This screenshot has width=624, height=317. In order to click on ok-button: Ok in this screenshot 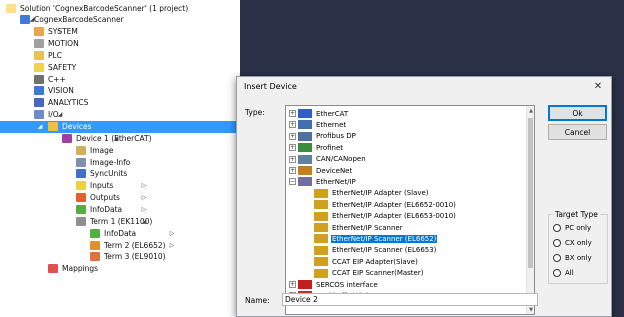, I will do `click(577, 113)`.